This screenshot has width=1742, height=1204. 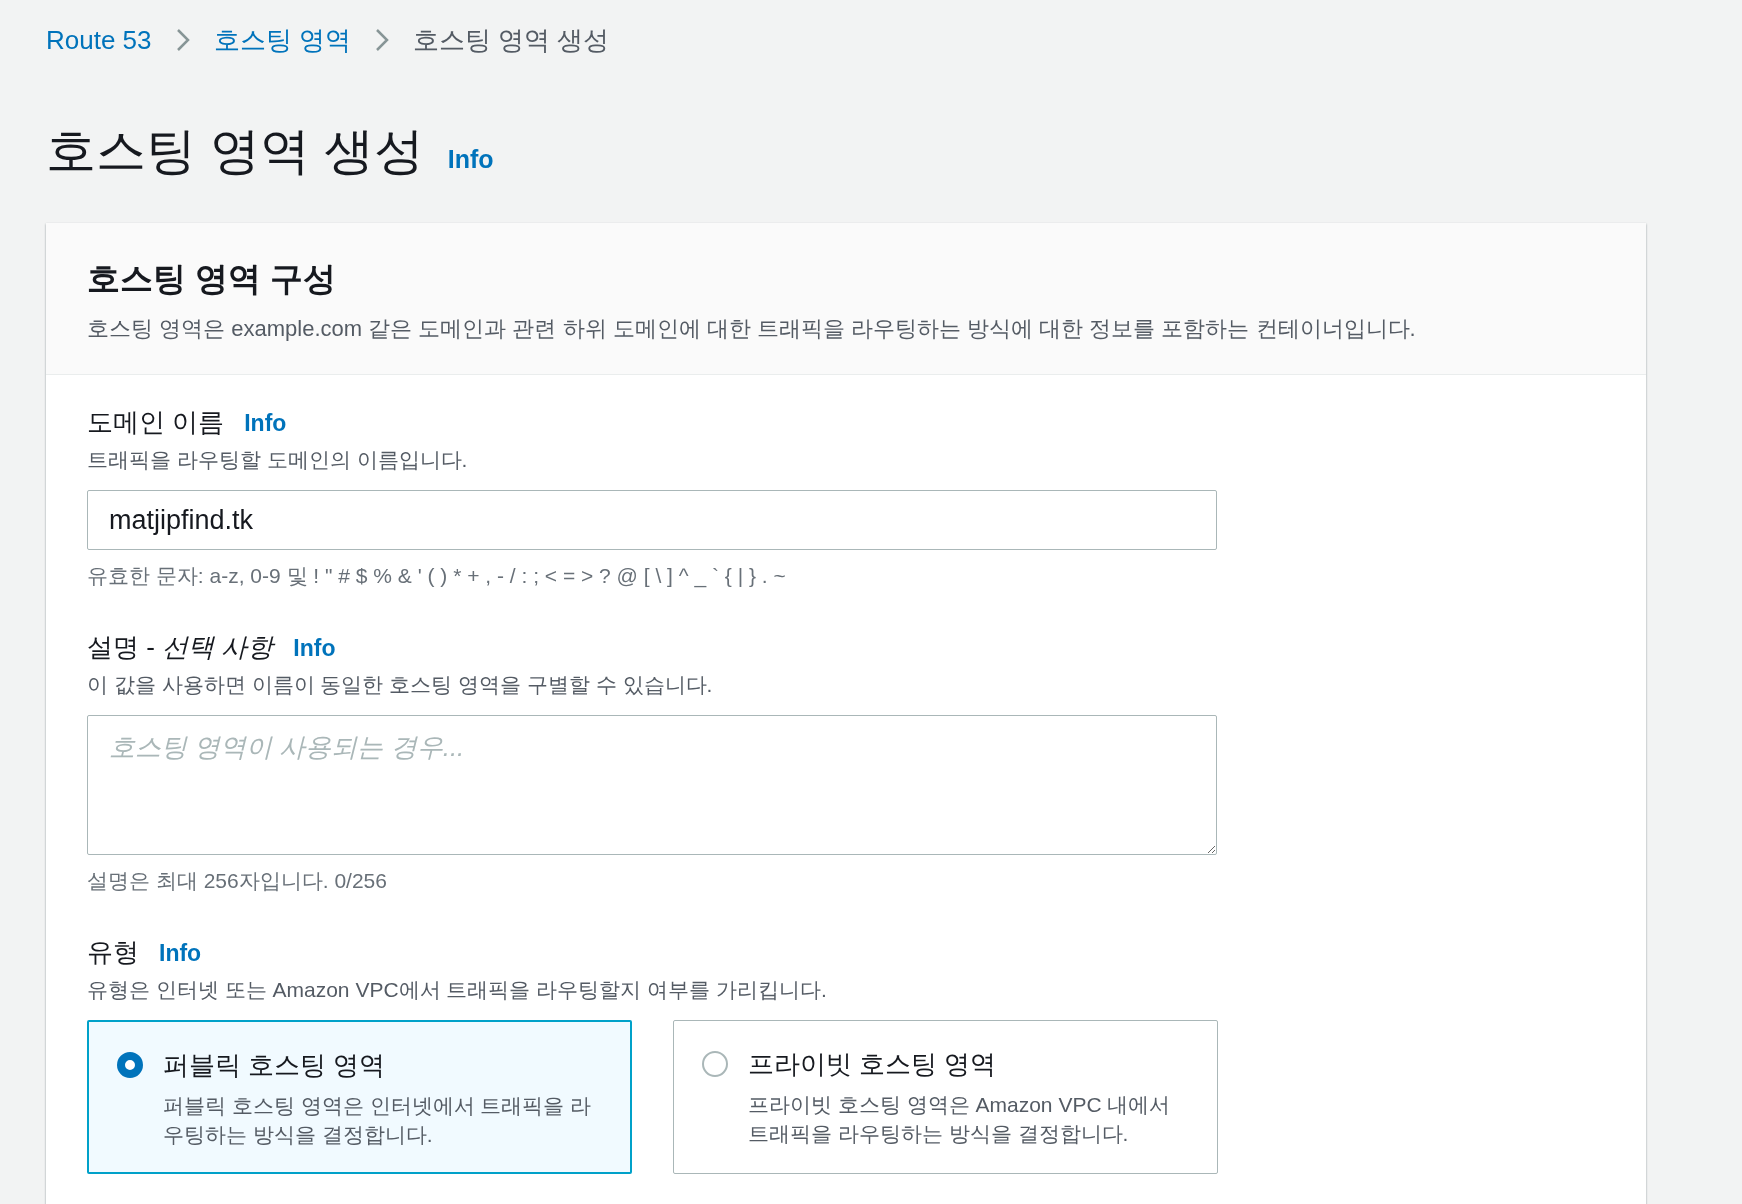 What do you see at coordinates (378, 1121) in the screenshot?
I see `tile-description: 퍼블릭 호스팅 영역은 인터넷에서 트래픽을 라우팅하는 방식을 결정합니다.` at bounding box center [378, 1121].